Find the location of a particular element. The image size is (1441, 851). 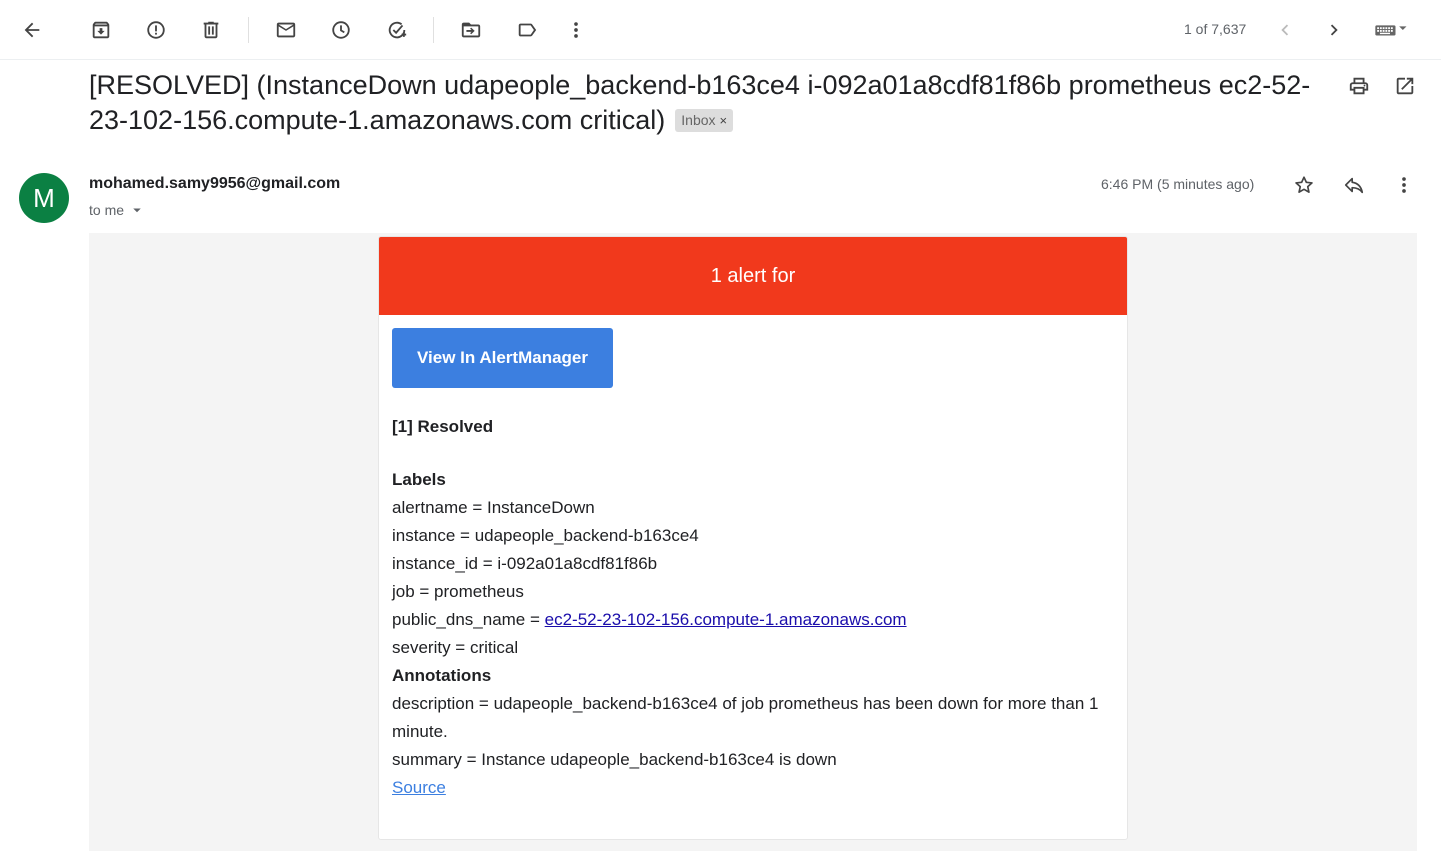

label-instance-id: instance_id = i-092a01a8cdf81f86b is located at coordinates (525, 563).